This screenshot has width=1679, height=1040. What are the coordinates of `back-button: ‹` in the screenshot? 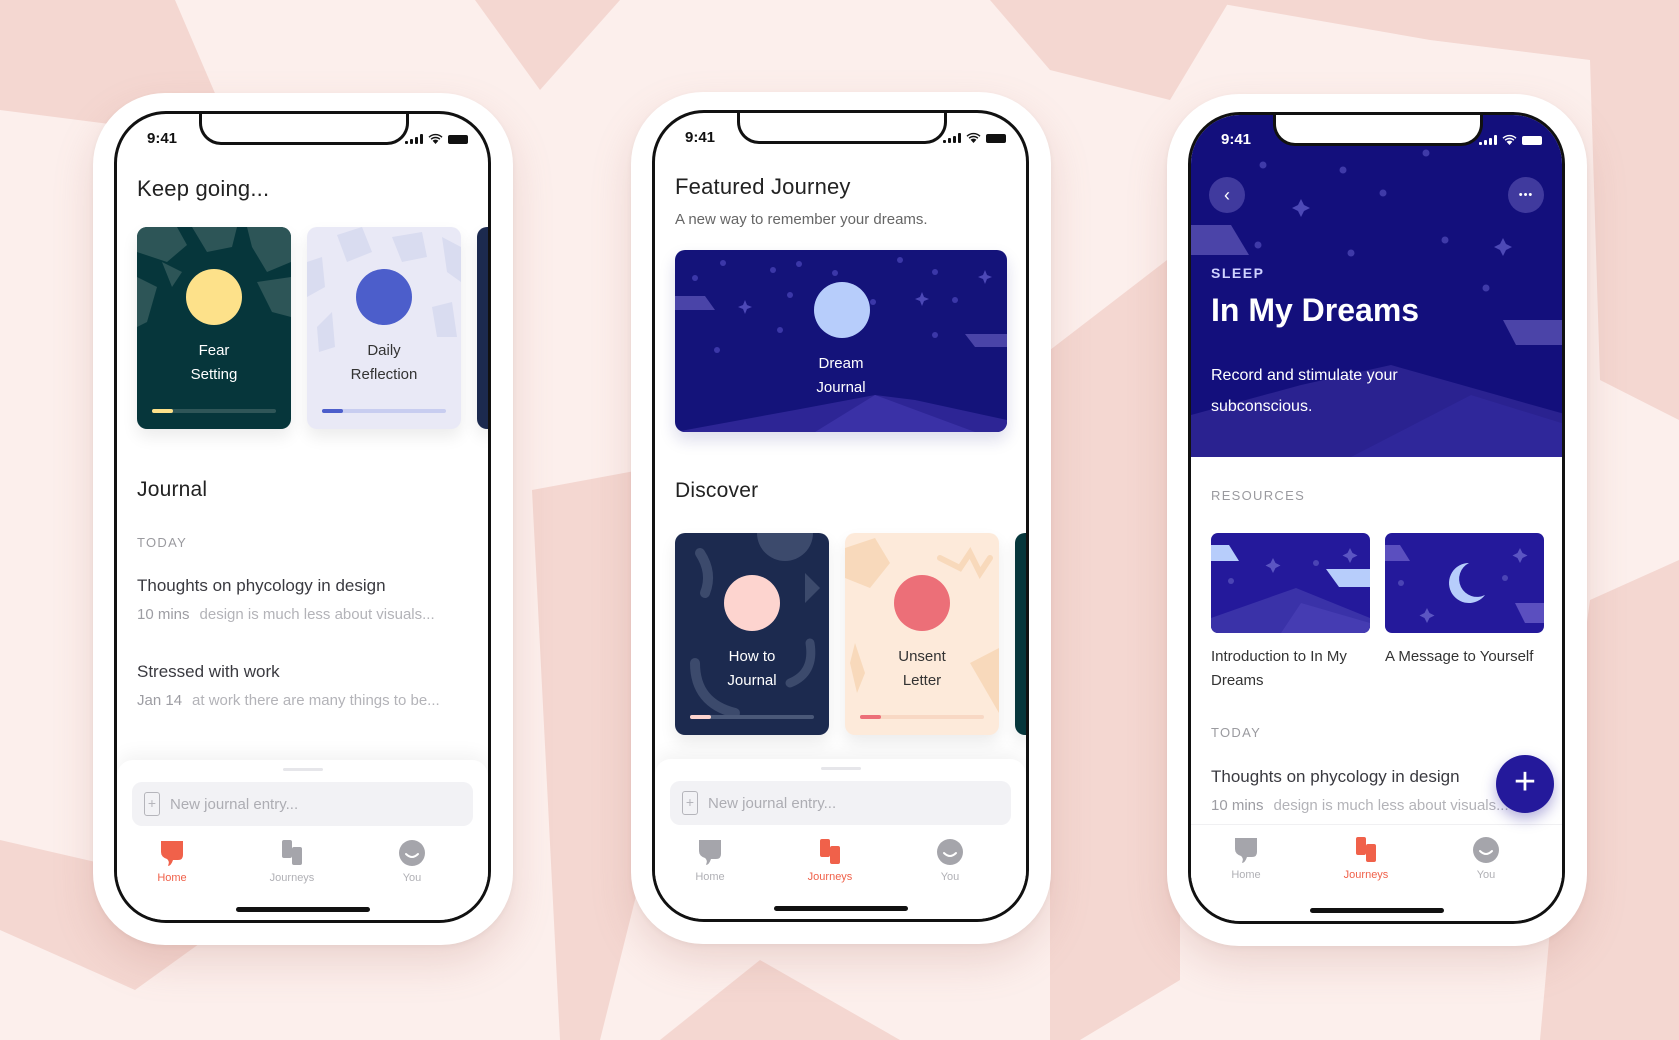 It's located at (1227, 195).